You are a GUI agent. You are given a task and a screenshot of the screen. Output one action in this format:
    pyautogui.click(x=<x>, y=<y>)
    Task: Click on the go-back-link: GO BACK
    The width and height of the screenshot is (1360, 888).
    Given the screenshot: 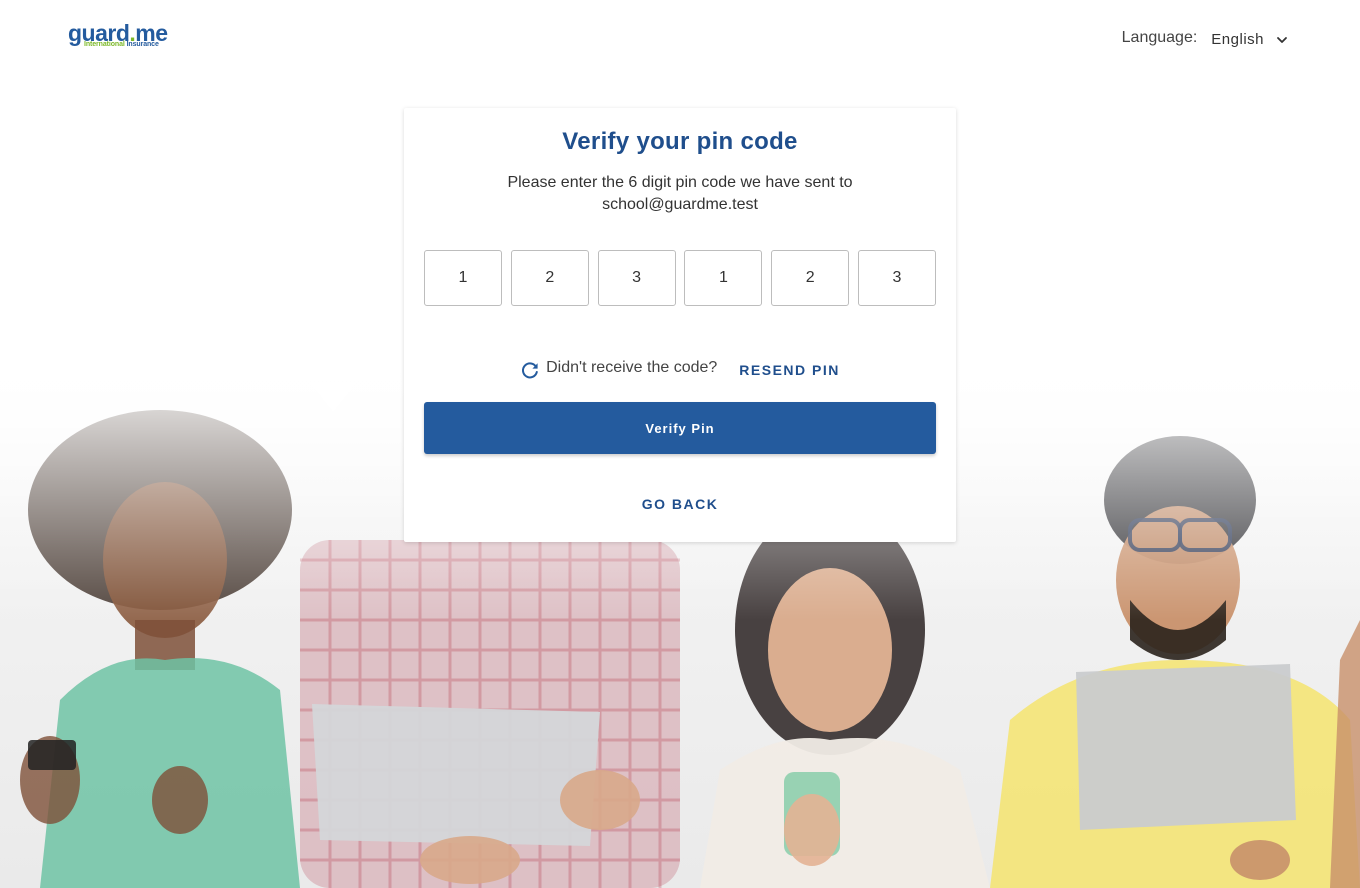 What is the action you would take?
    pyautogui.click(x=680, y=504)
    